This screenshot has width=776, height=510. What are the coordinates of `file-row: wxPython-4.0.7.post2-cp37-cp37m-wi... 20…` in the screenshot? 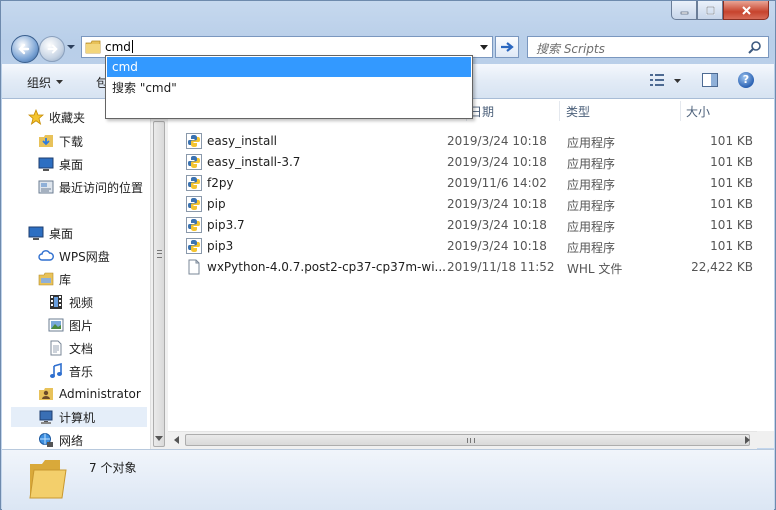 It's located at (476, 267).